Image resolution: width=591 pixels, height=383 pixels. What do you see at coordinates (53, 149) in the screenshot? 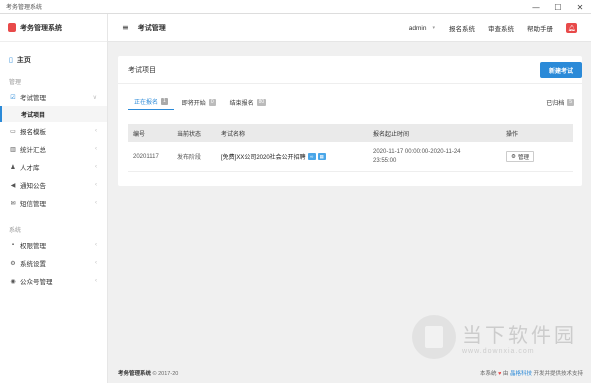
I see `sidebar-item-statistics: ▥ 统计汇总 ‹` at bounding box center [53, 149].